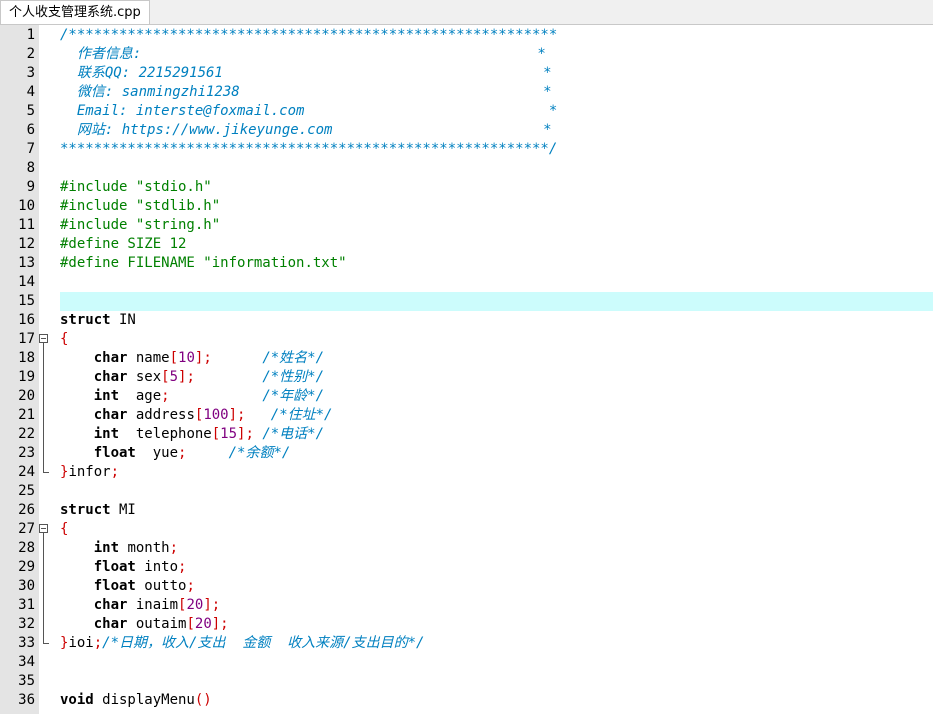  Describe the element at coordinates (192, 396) in the screenshot. I see `code-text: int age; /*年龄*/` at that location.